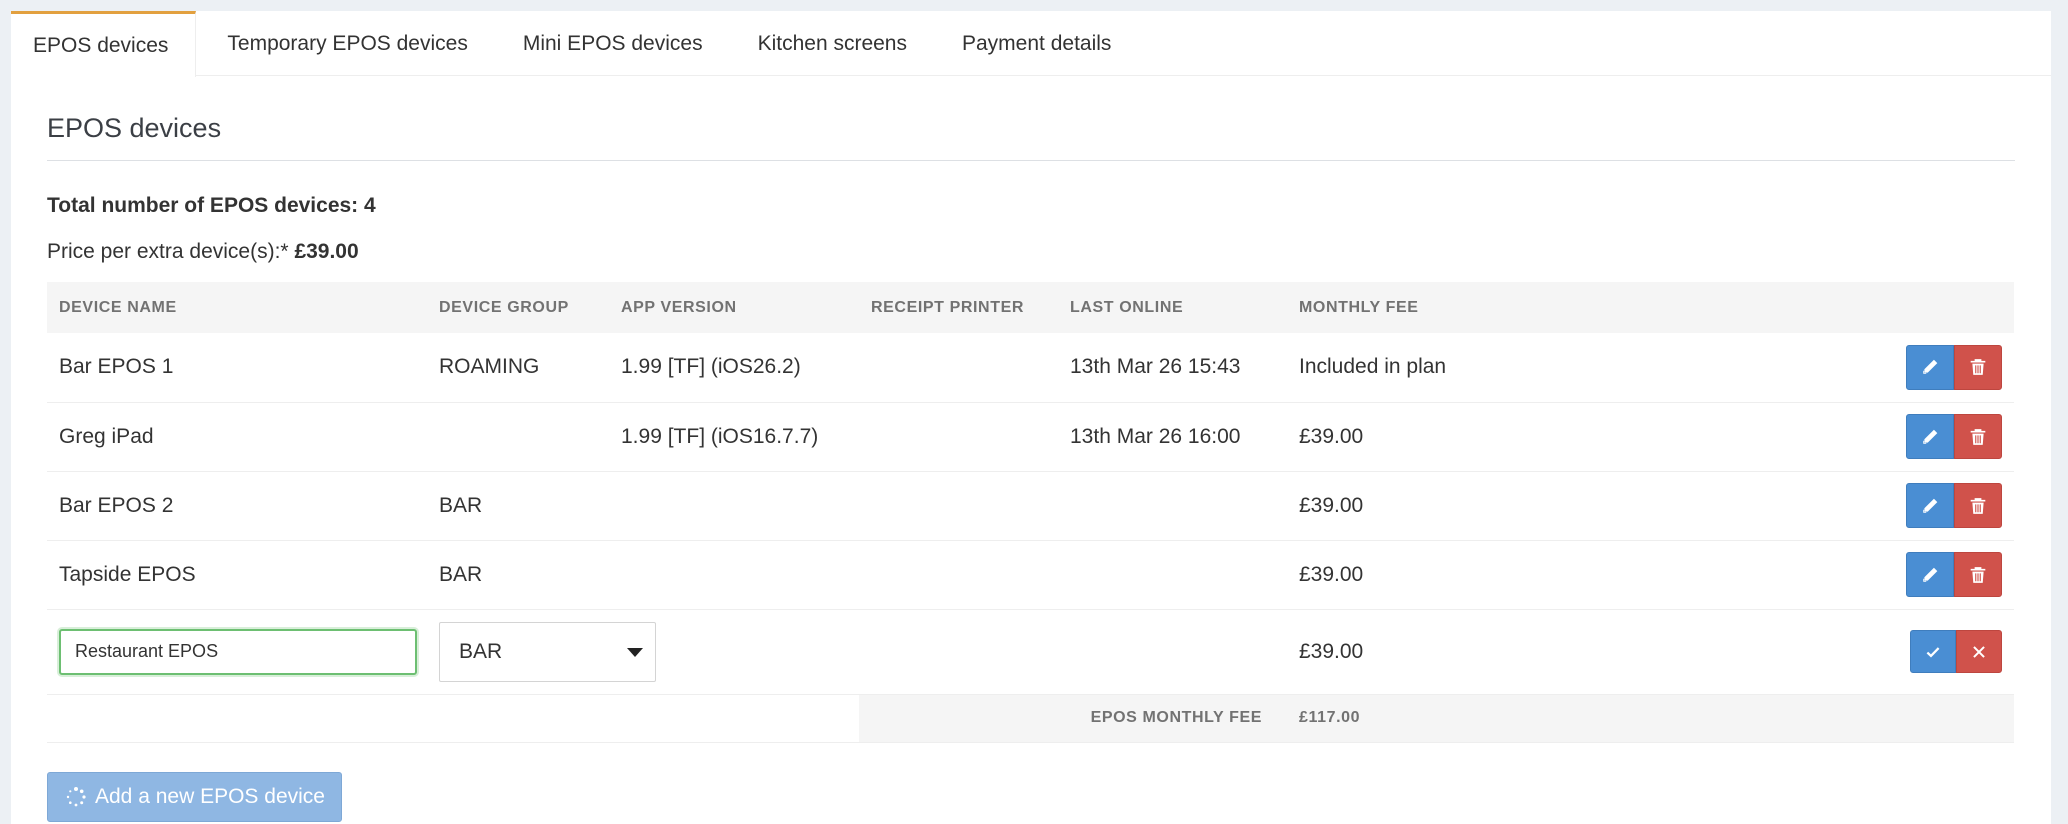 This screenshot has height=824, width=2068. I want to click on edit-device-row: BAR £39.00, so click(1030, 651).